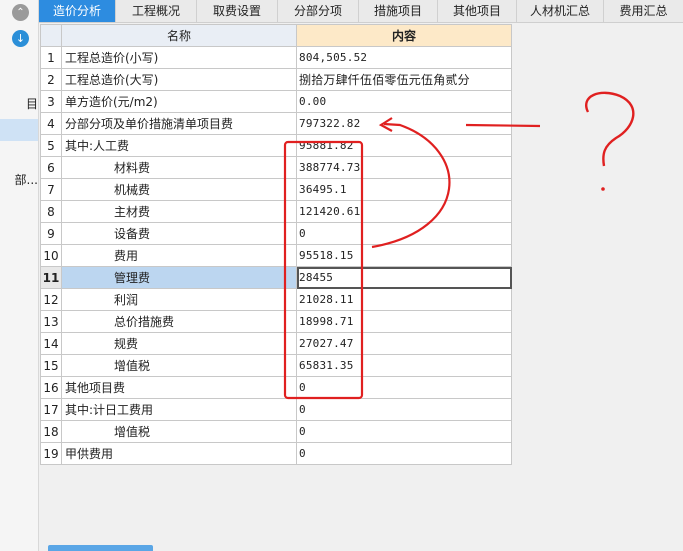 The width and height of the screenshot is (683, 551). I want to click on table-header-row: 名称 内容, so click(276, 35).